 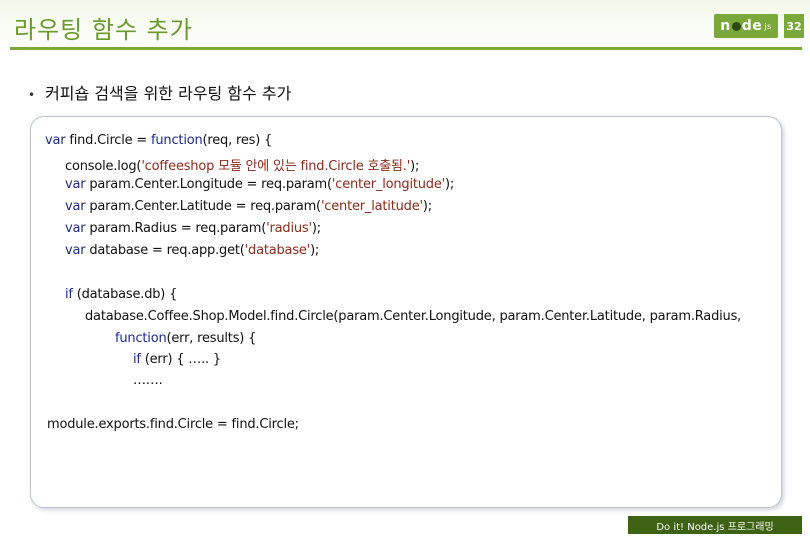 What do you see at coordinates (736, 26) in the screenshot?
I see `logo-dot-icon` at bounding box center [736, 26].